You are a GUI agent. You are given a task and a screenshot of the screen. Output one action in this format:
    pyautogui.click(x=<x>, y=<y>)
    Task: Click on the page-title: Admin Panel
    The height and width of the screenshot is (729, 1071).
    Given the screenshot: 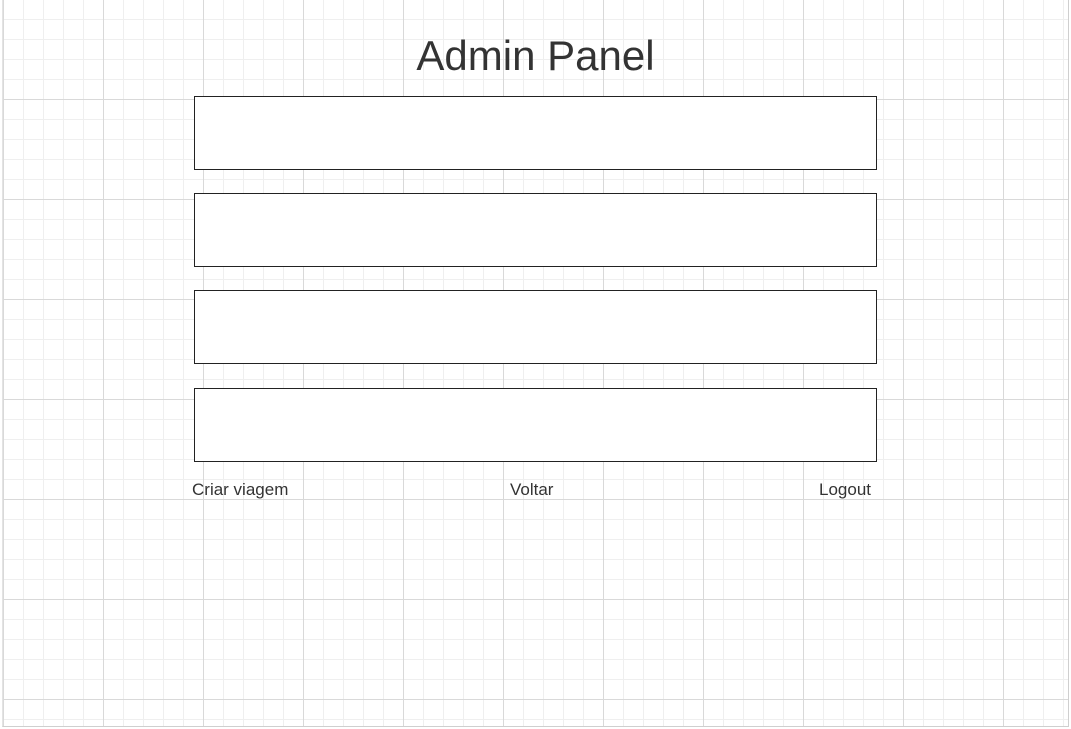 What is the action you would take?
    pyautogui.click(x=535, y=55)
    